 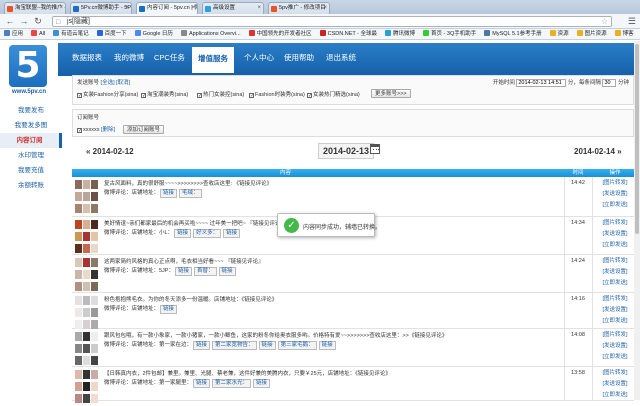 I want to click on reload-icon: ↻, so click(x=38, y=21).